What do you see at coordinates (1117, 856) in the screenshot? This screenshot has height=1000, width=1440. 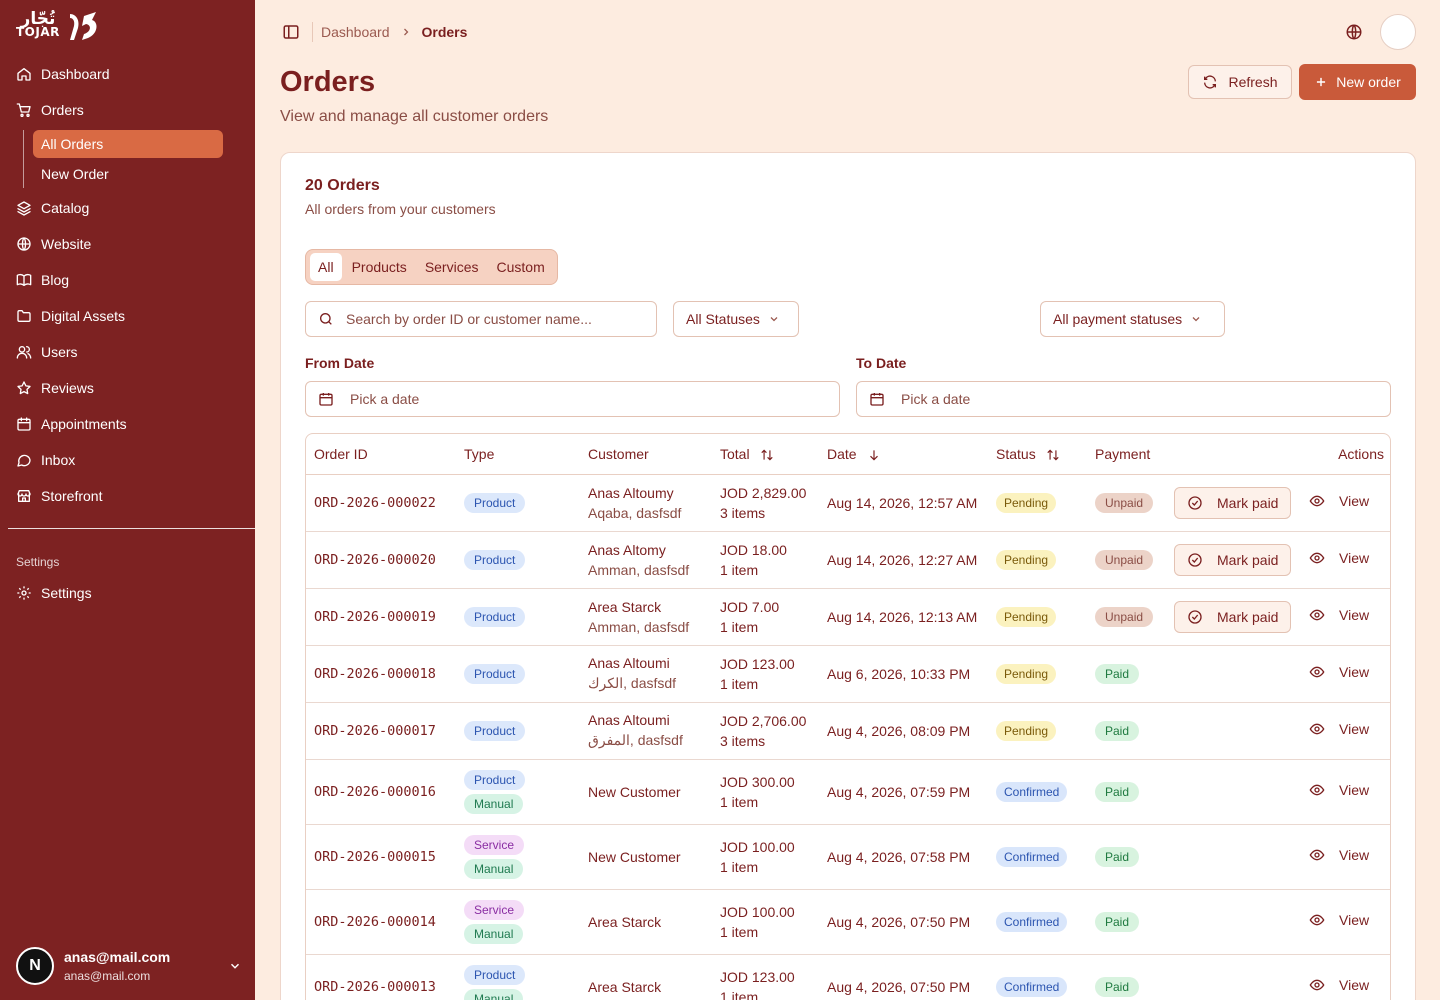 I see `payment-badge: Paid` at bounding box center [1117, 856].